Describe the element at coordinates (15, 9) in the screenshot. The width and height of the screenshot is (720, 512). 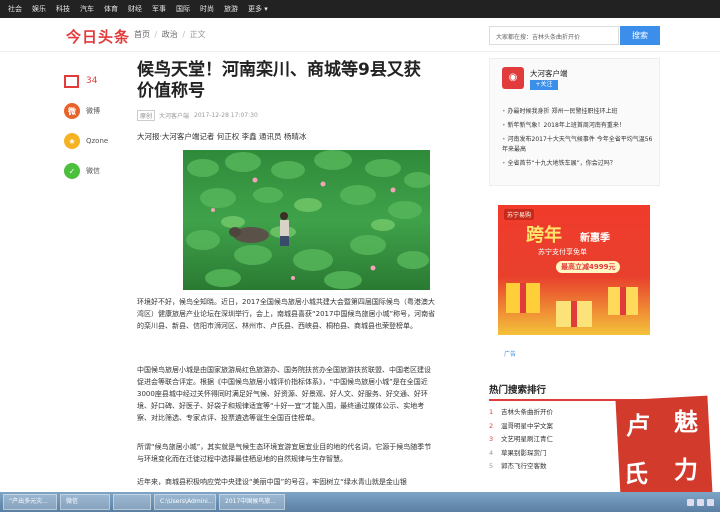
I see `nav-item-society: 社会` at that location.